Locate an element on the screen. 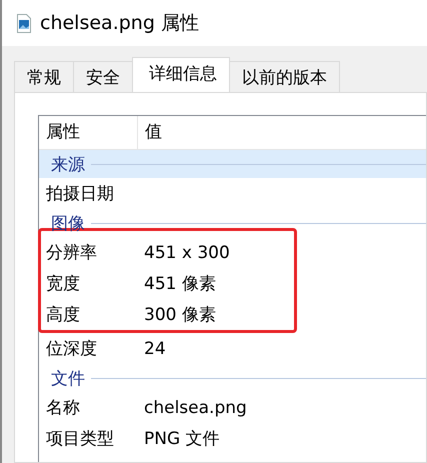  tab: 详细信息 is located at coordinates (181, 74).